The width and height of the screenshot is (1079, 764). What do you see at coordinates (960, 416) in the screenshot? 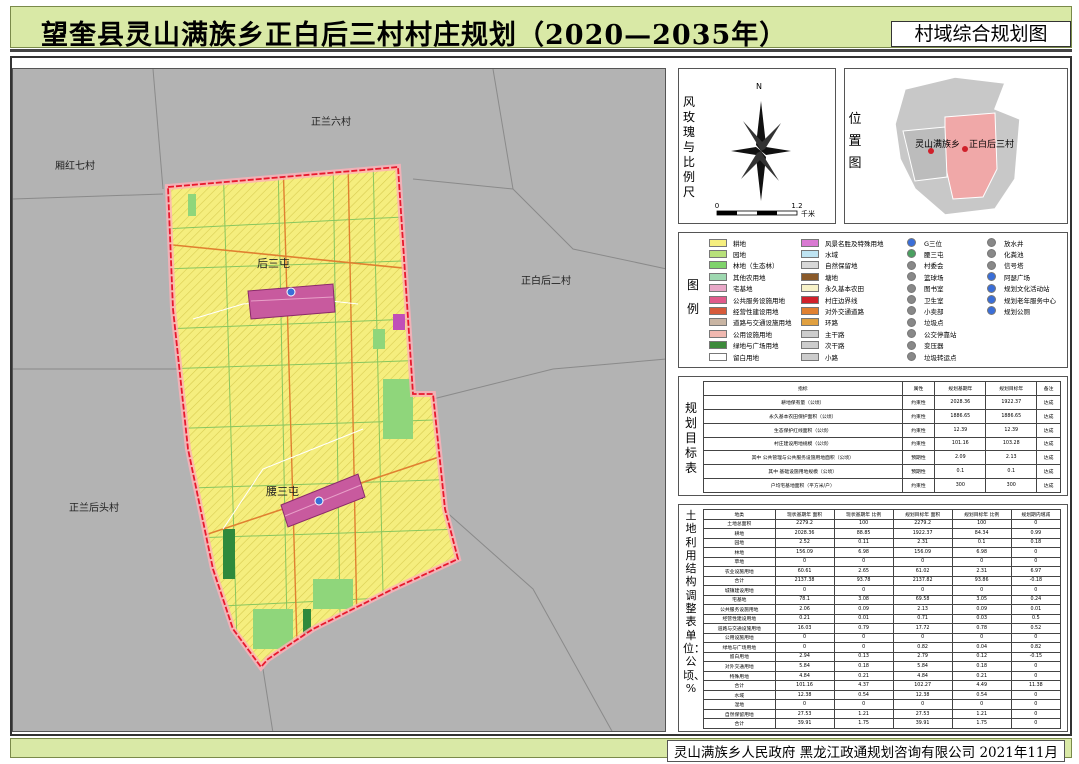
I see `table-cell: 1886.65` at bounding box center [960, 416].